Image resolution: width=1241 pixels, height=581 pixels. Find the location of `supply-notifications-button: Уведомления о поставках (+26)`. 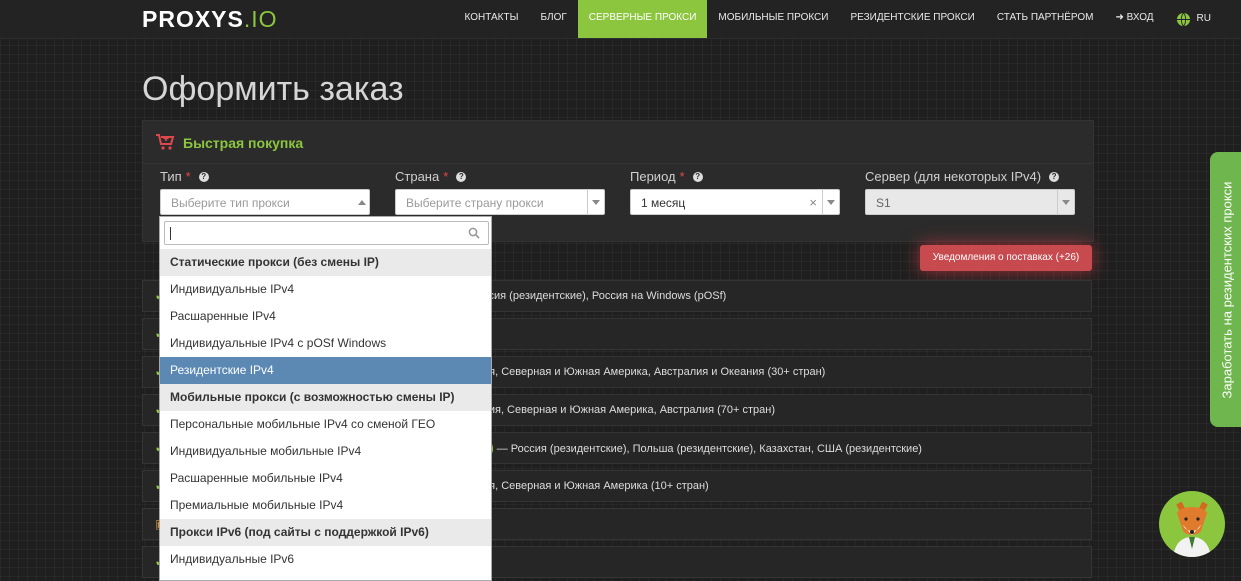

supply-notifications-button: Уведомления о поставках (+26) is located at coordinates (1006, 258).